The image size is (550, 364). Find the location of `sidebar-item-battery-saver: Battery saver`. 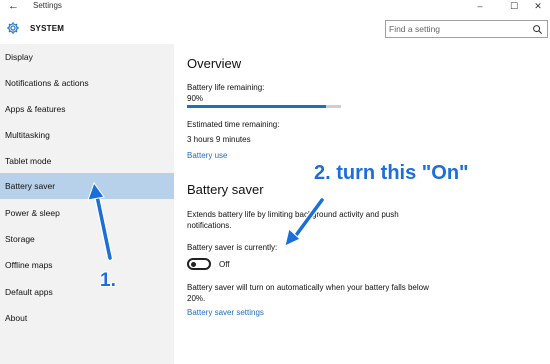

sidebar-item-battery-saver: Battery saver is located at coordinates (87, 186).